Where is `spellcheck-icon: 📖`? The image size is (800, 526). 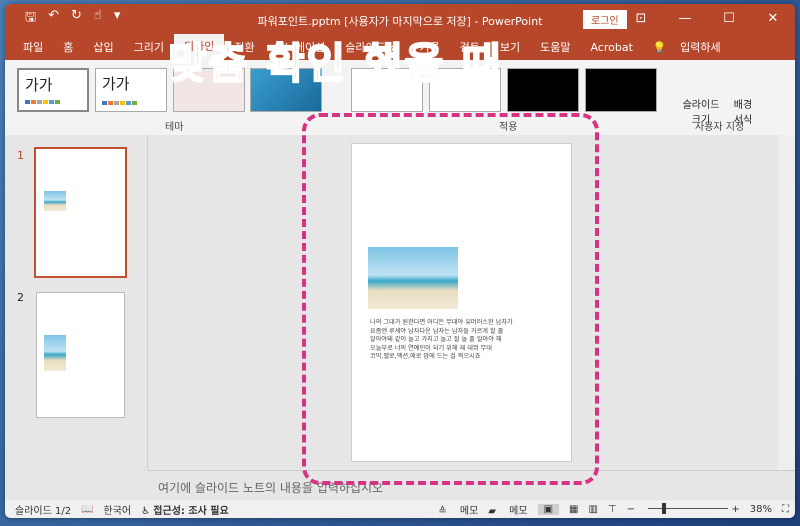
spellcheck-icon: 📖 is located at coordinates (87, 509).